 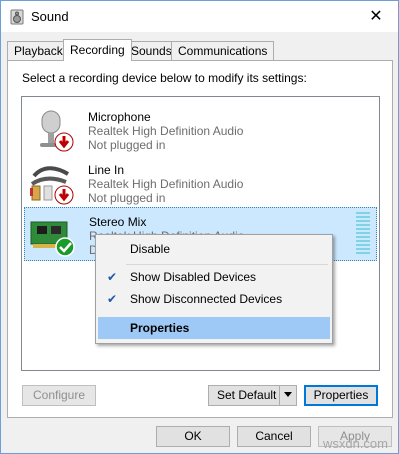 What do you see at coordinates (214, 328) in the screenshot?
I see `menu-item-properties: Properties` at bounding box center [214, 328].